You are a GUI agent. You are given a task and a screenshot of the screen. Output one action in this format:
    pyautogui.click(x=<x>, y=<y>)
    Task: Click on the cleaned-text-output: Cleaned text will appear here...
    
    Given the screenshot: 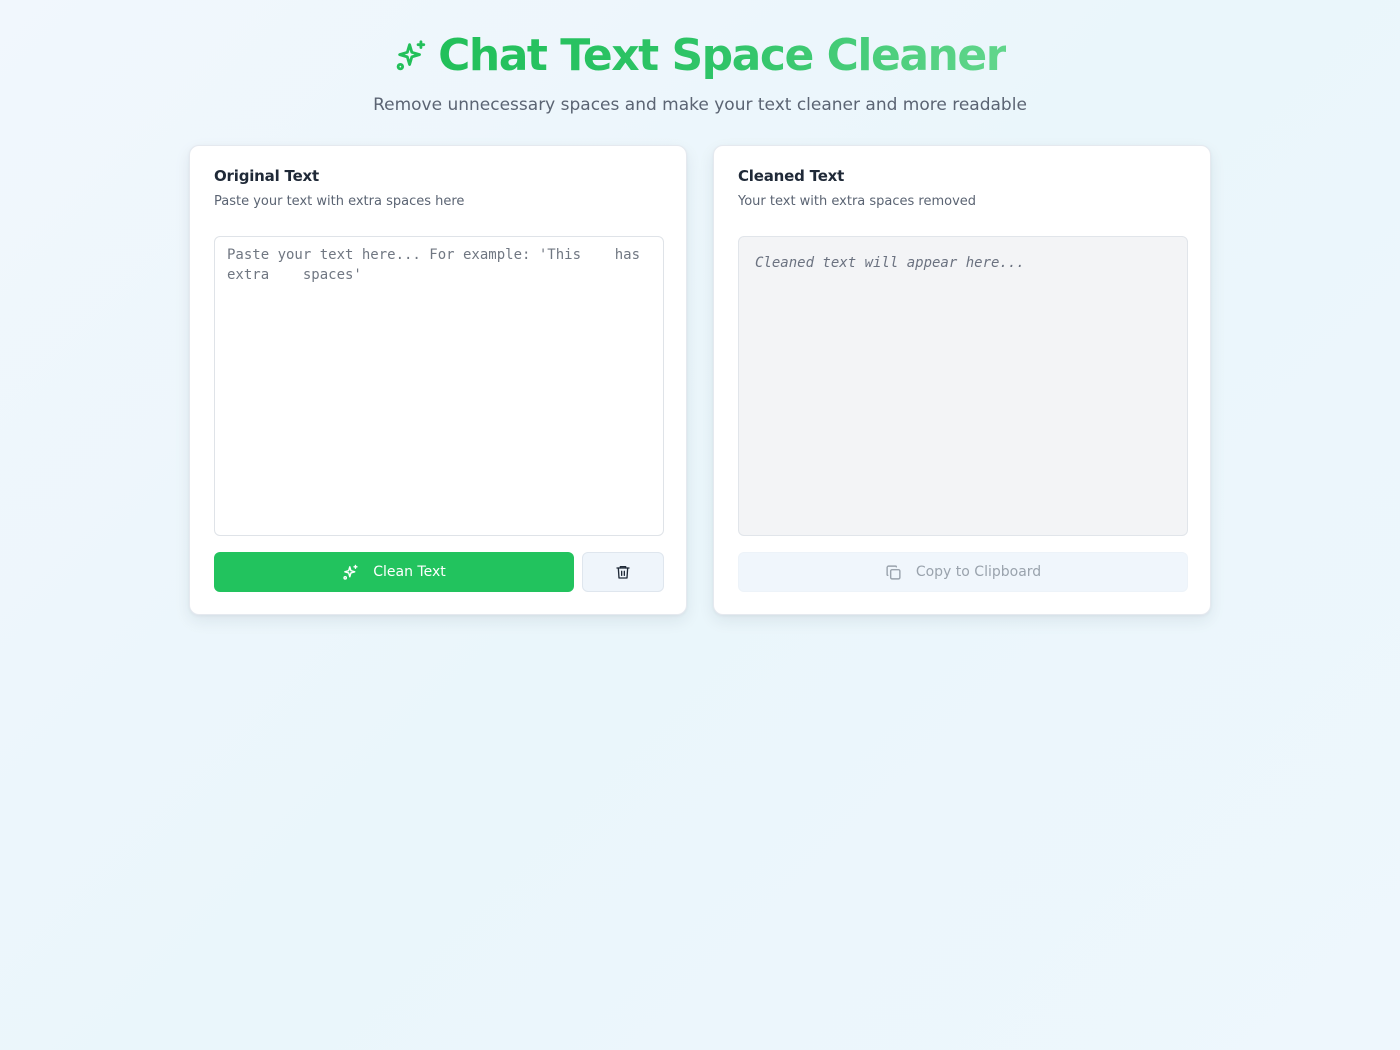 What is the action you would take?
    pyautogui.click(x=963, y=386)
    